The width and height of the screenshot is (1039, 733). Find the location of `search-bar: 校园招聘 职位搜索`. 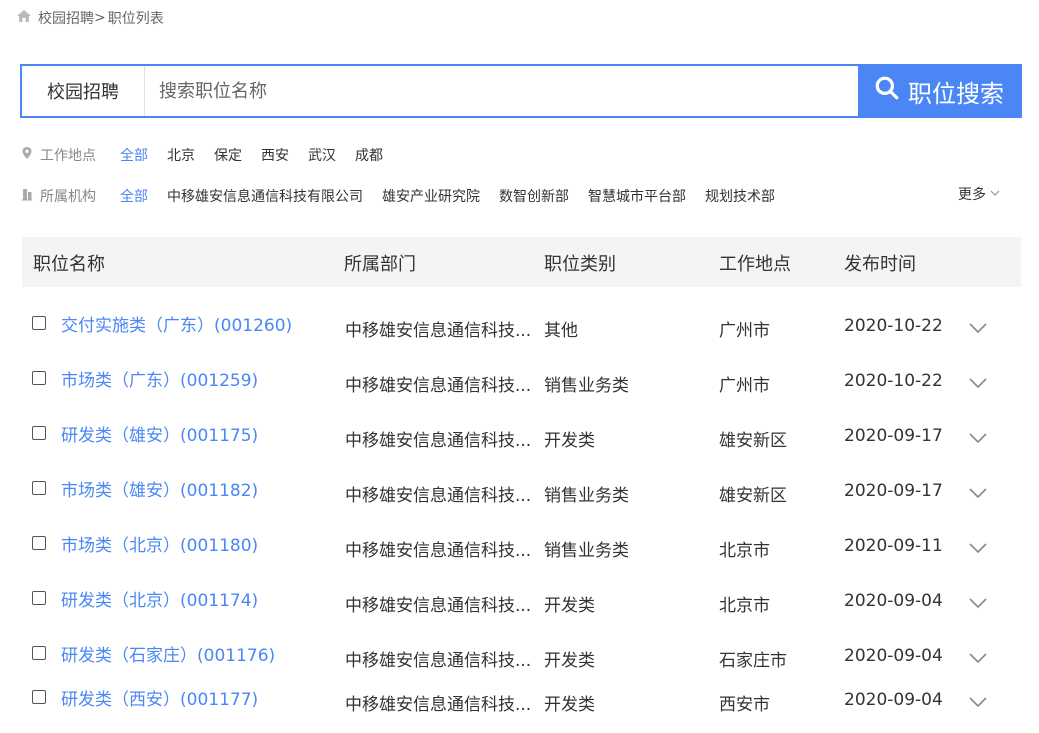

search-bar: 校园招聘 职位搜索 is located at coordinates (521, 91).